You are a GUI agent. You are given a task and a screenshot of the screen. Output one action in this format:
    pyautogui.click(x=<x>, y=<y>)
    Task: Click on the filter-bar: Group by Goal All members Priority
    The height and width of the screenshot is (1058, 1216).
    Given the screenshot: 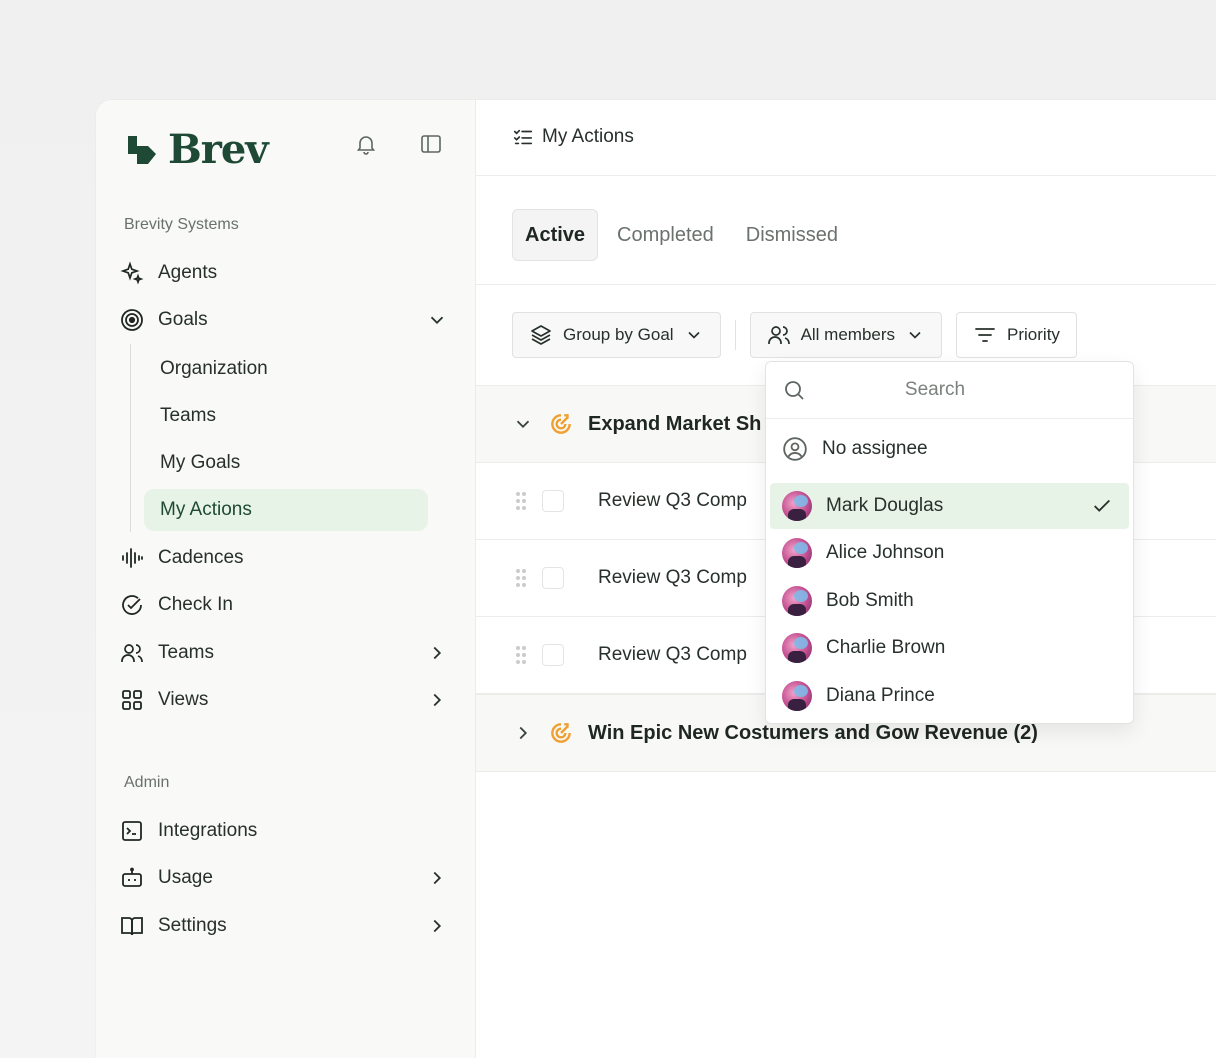 What is the action you would take?
    pyautogui.click(x=794, y=335)
    